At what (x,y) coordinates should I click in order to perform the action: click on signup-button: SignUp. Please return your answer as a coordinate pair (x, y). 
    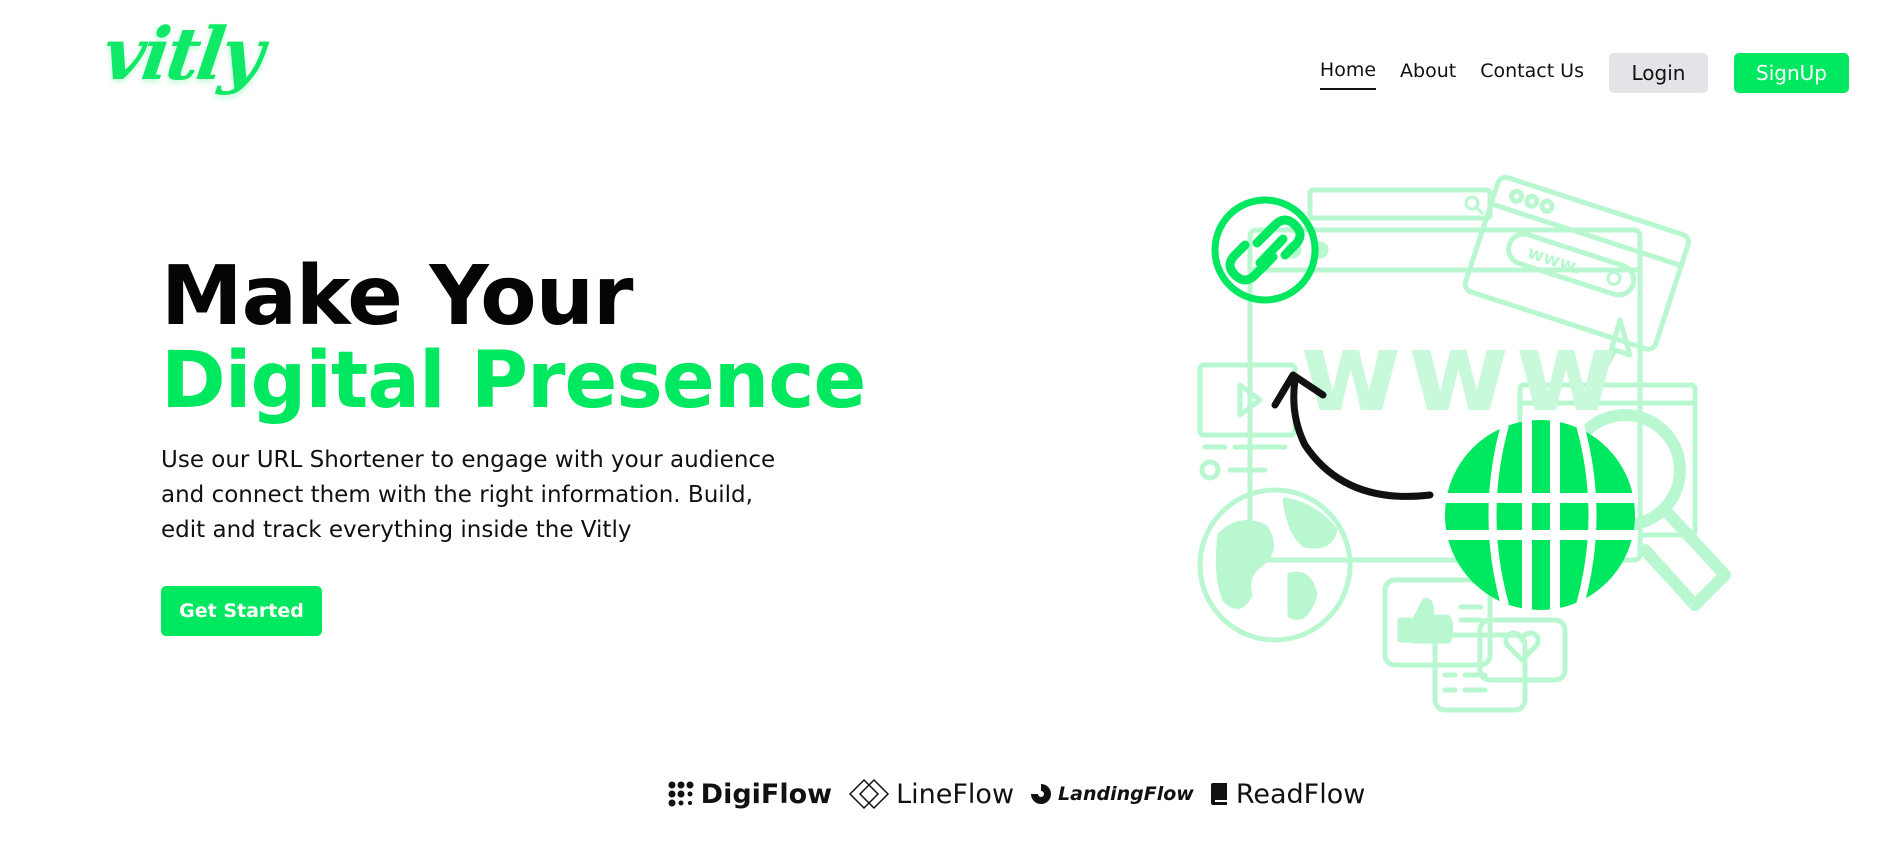
    Looking at the image, I should click on (1791, 73).